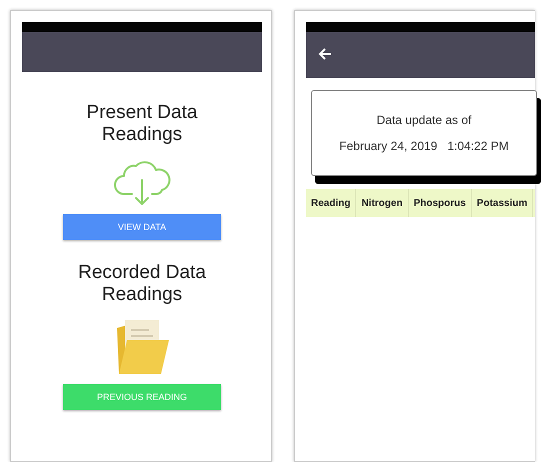 The height and width of the screenshot is (462, 545). Describe the element at coordinates (440, 203) in the screenshot. I see `column-header: Phosporus` at that location.